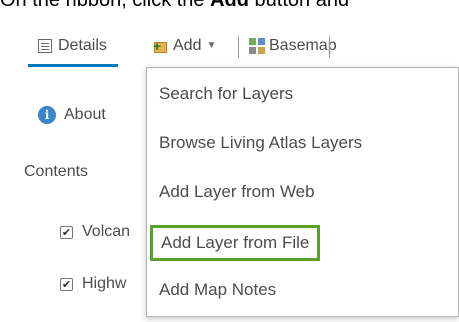 This screenshot has width=459, height=322. I want to click on menu-item-add-map-notes: Add Map Notes, so click(217, 290).